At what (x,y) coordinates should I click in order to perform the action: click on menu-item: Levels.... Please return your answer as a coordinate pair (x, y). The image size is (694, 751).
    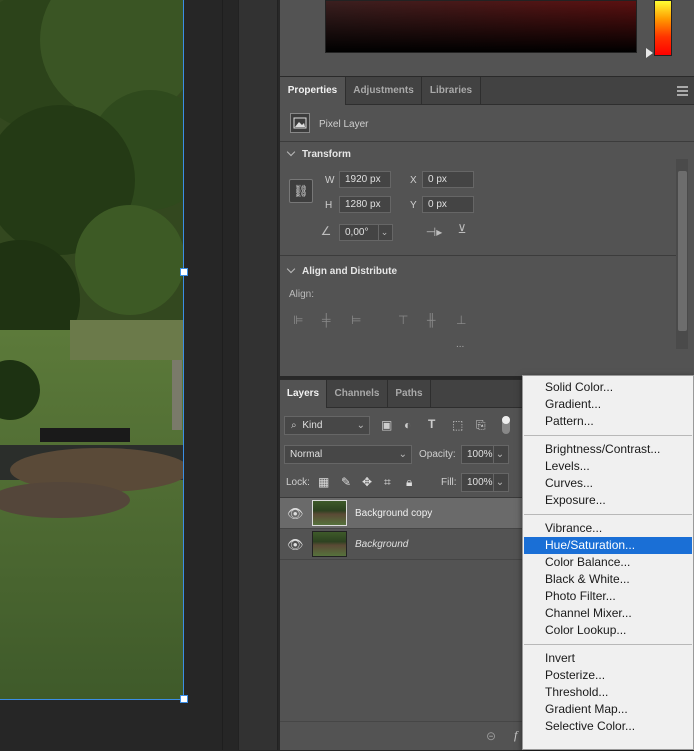
    Looking at the image, I should click on (608, 466).